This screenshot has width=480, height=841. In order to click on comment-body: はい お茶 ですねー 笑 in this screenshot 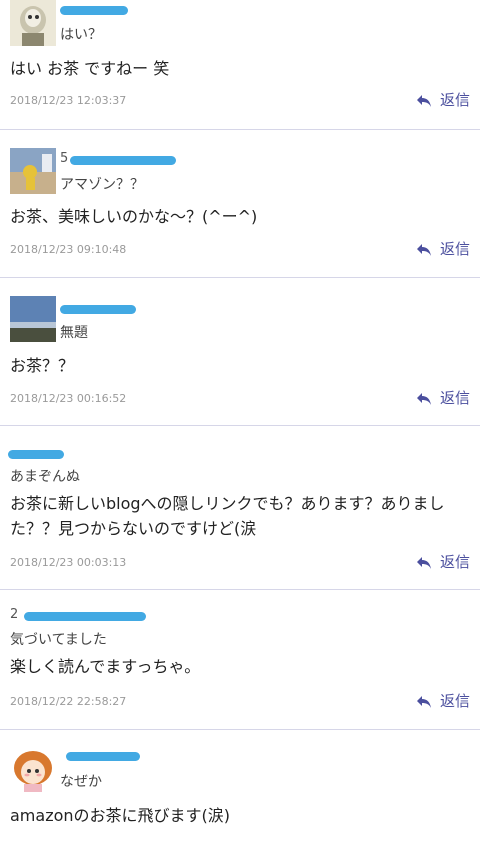, I will do `click(90, 68)`.